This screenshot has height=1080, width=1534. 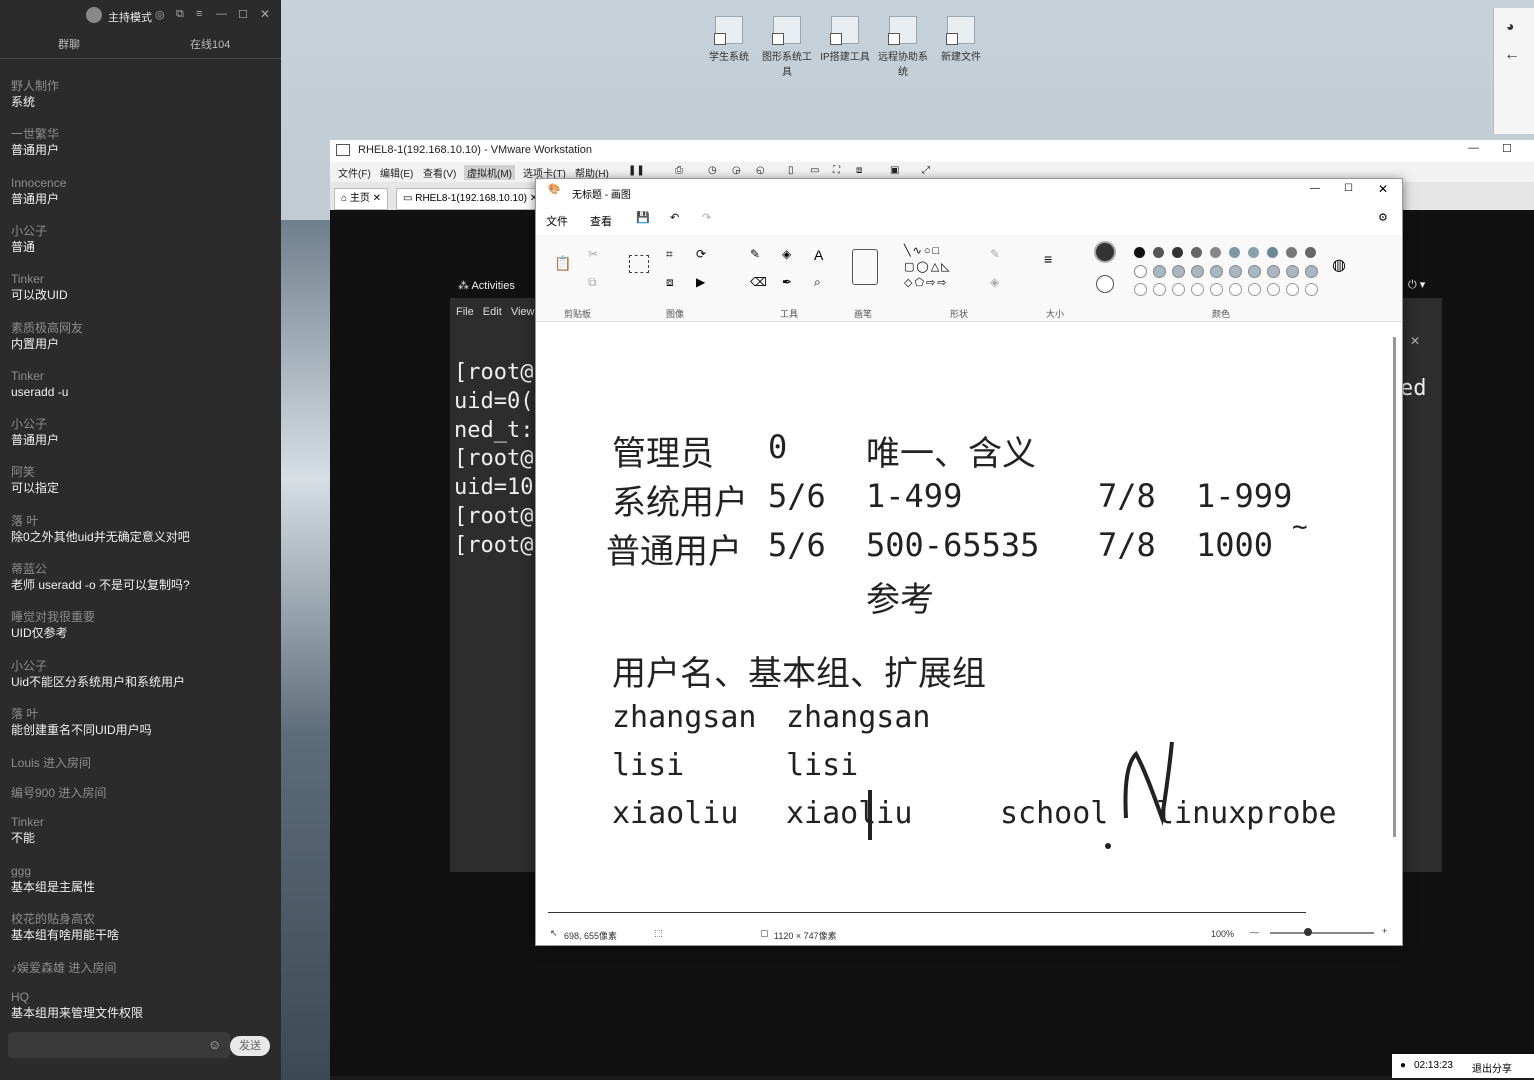 What do you see at coordinates (1048, 259) in the screenshot?
I see `size-icon: ≡` at bounding box center [1048, 259].